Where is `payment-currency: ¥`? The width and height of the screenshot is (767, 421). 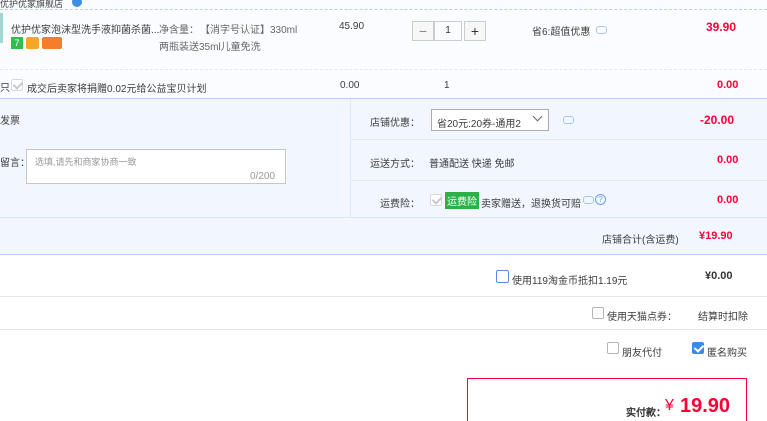 payment-currency: ¥ is located at coordinates (669, 405).